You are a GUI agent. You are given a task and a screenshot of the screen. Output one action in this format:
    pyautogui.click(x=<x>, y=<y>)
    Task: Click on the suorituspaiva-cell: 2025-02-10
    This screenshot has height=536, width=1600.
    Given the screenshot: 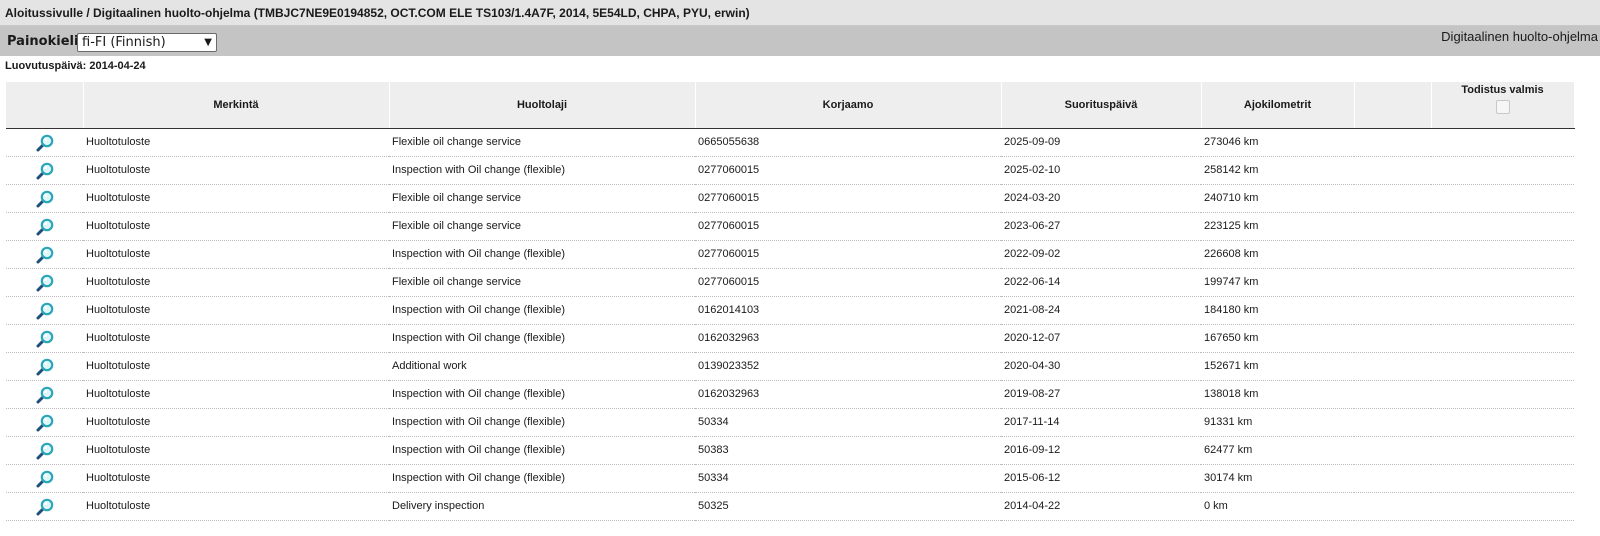 What is the action you would take?
    pyautogui.click(x=1101, y=170)
    